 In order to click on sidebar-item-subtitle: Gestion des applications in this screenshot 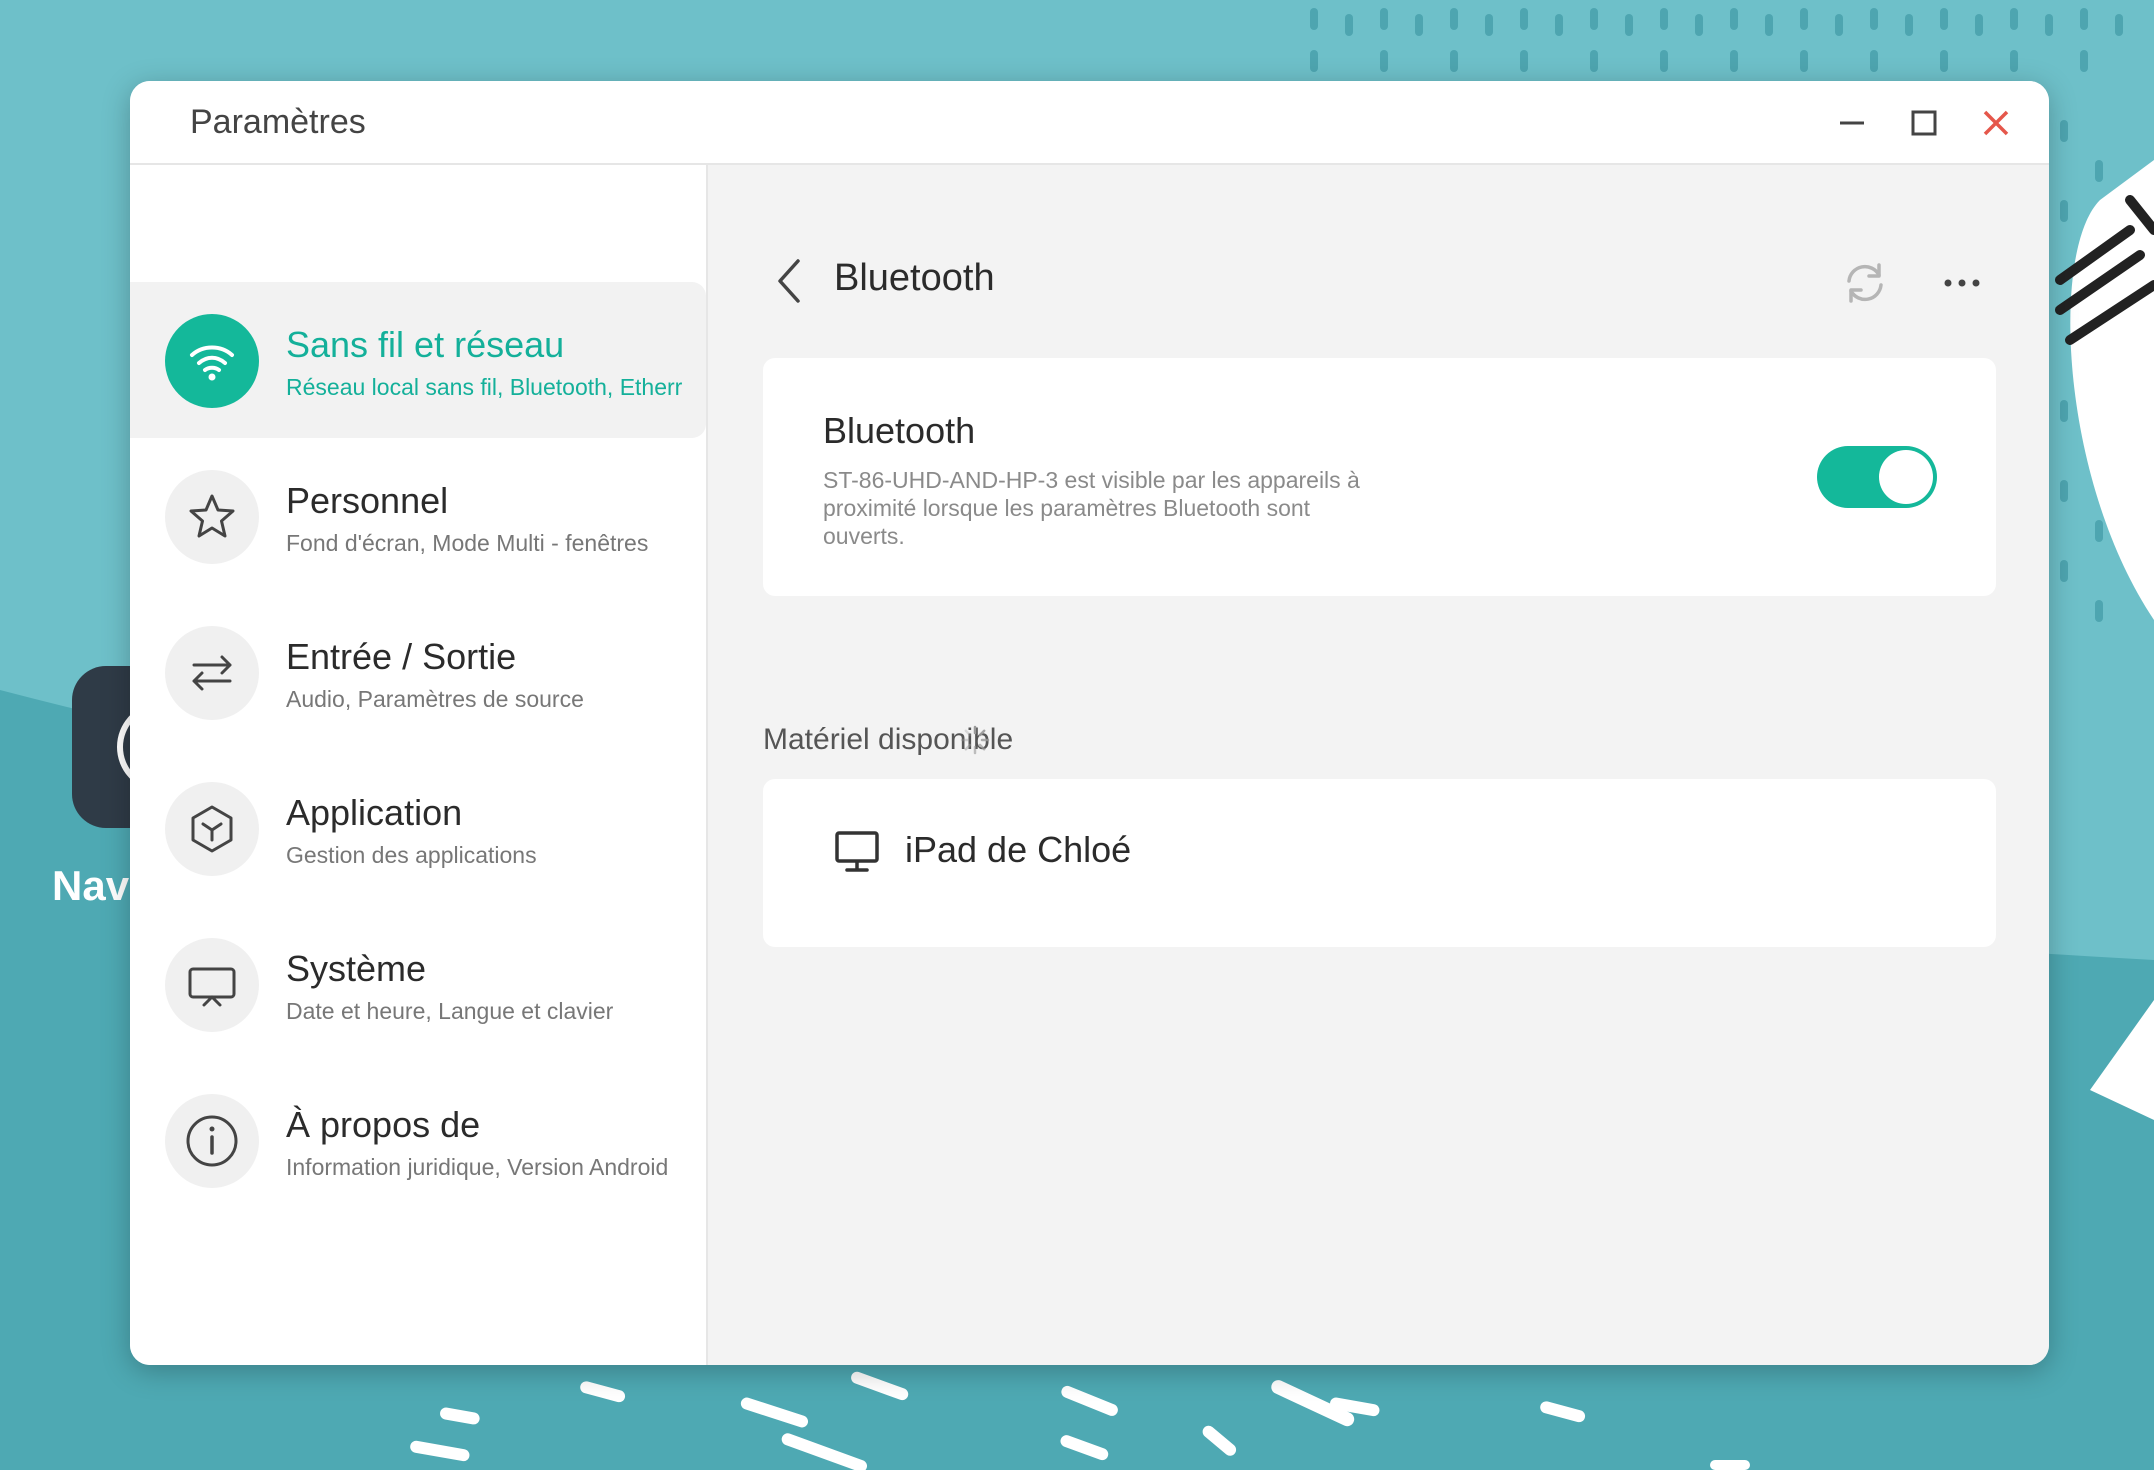, I will do `click(411, 855)`.